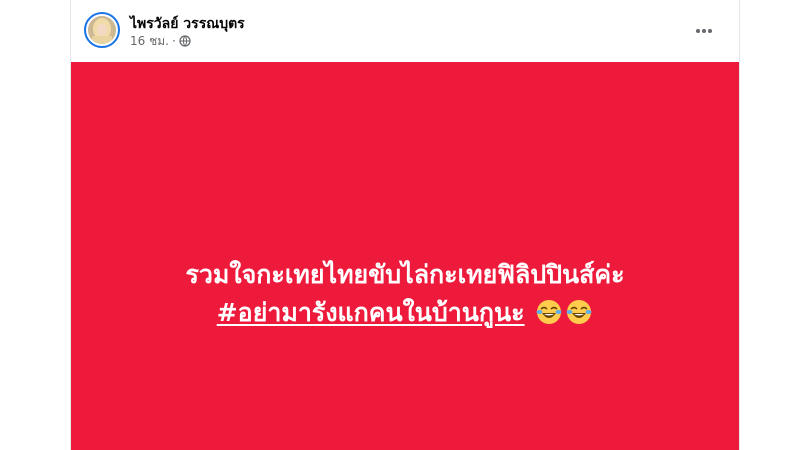 The height and width of the screenshot is (450, 800). What do you see at coordinates (405, 274) in the screenshot?
I see `post-text-line-1: รวมใจกะเทยไทยขับไล่กะเทยฟิลิปปินส์ค่ะ` at bounding box center [405, 274].